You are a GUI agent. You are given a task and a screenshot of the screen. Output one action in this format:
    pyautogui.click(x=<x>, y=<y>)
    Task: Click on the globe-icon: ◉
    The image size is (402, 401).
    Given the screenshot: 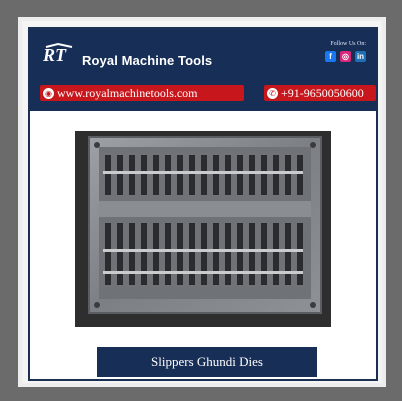 What is the action you would take?
    pyautogui.click(x=48, y=93)
    